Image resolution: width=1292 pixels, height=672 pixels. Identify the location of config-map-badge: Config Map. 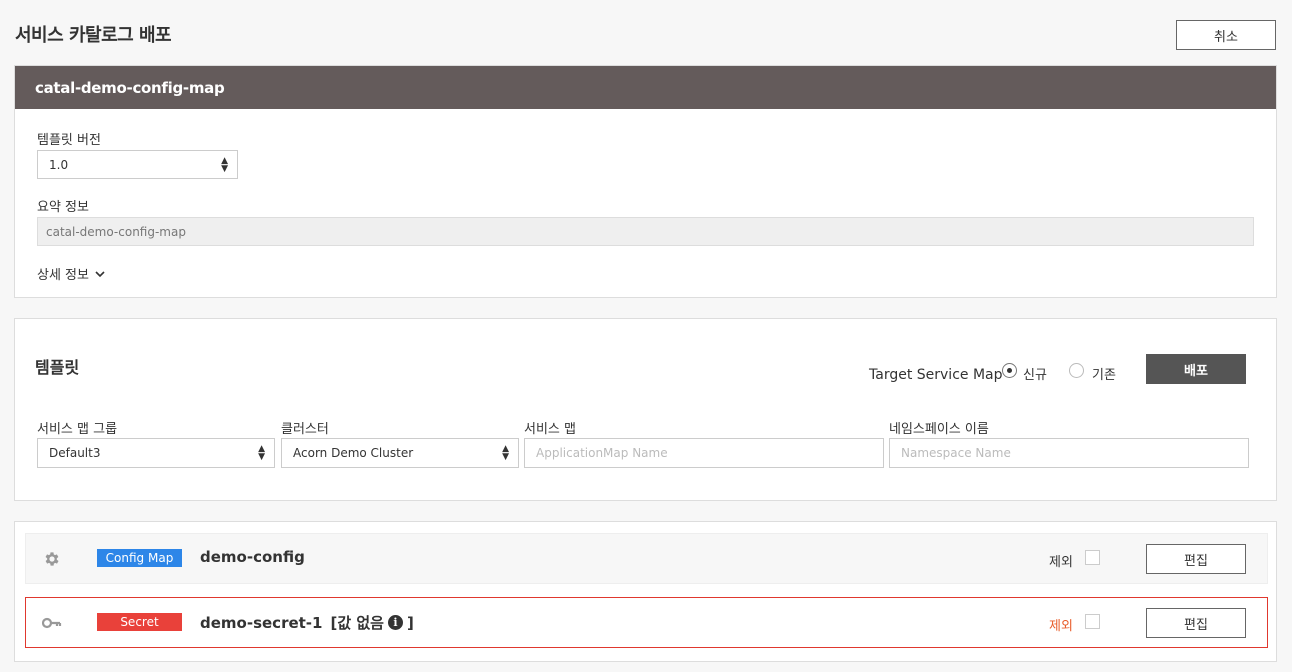
(139, 558).